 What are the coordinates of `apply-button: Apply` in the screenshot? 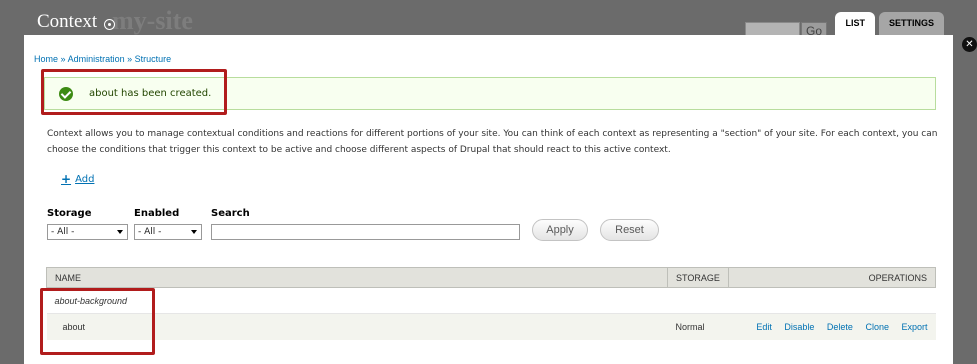 It's located at (560, 230).